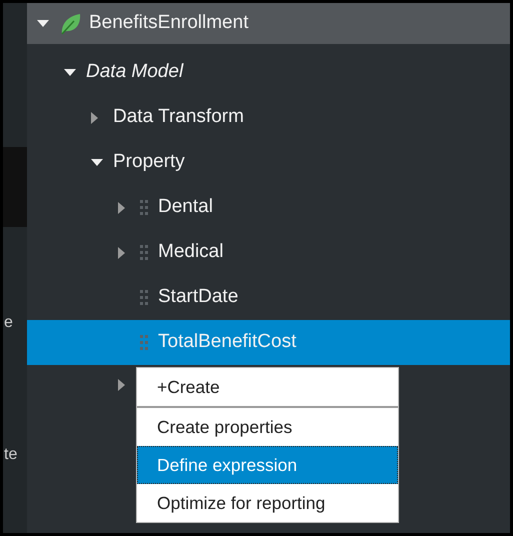 This screenshot has height=536, width=513. I want to click on panel-label: te, so click(11, 455).